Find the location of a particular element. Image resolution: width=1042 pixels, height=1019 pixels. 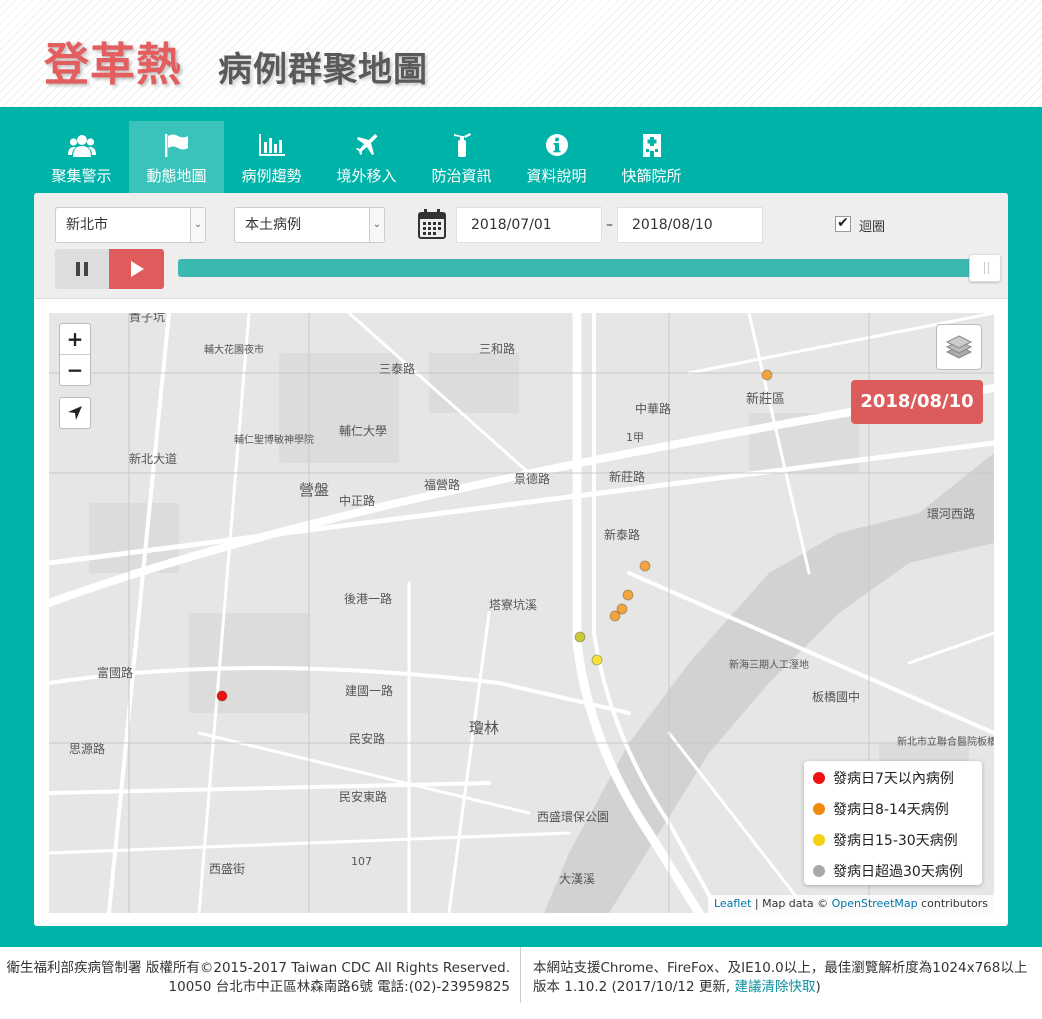

legend-item: 發病日7天以內病例 is located at coordinates (883, 779).